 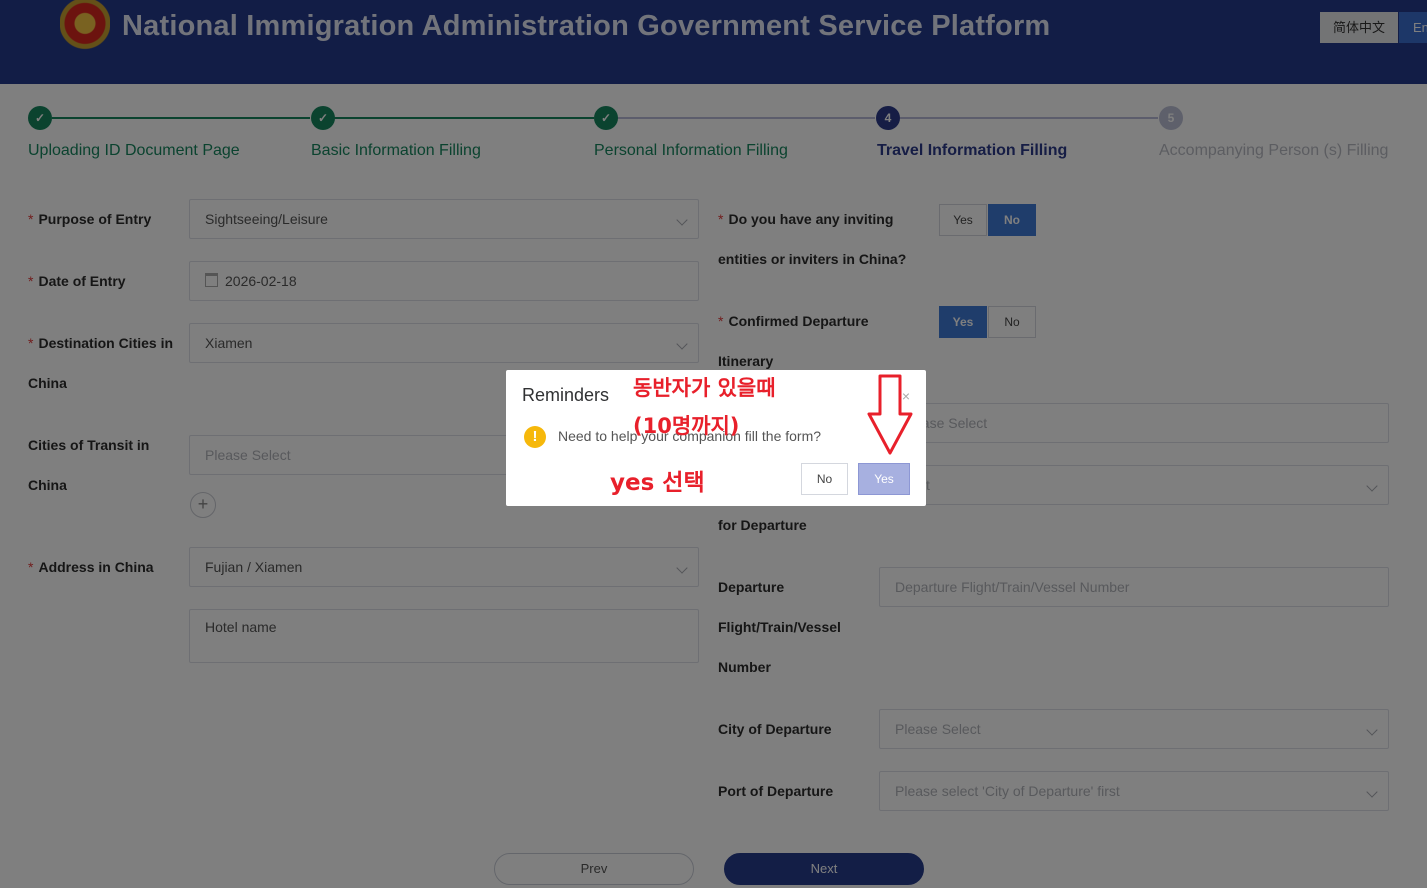 What do you see at coordinates (566, 395) in the screenshot?
I see `dialog-title: Reminders` at bounding box center [566, 395].